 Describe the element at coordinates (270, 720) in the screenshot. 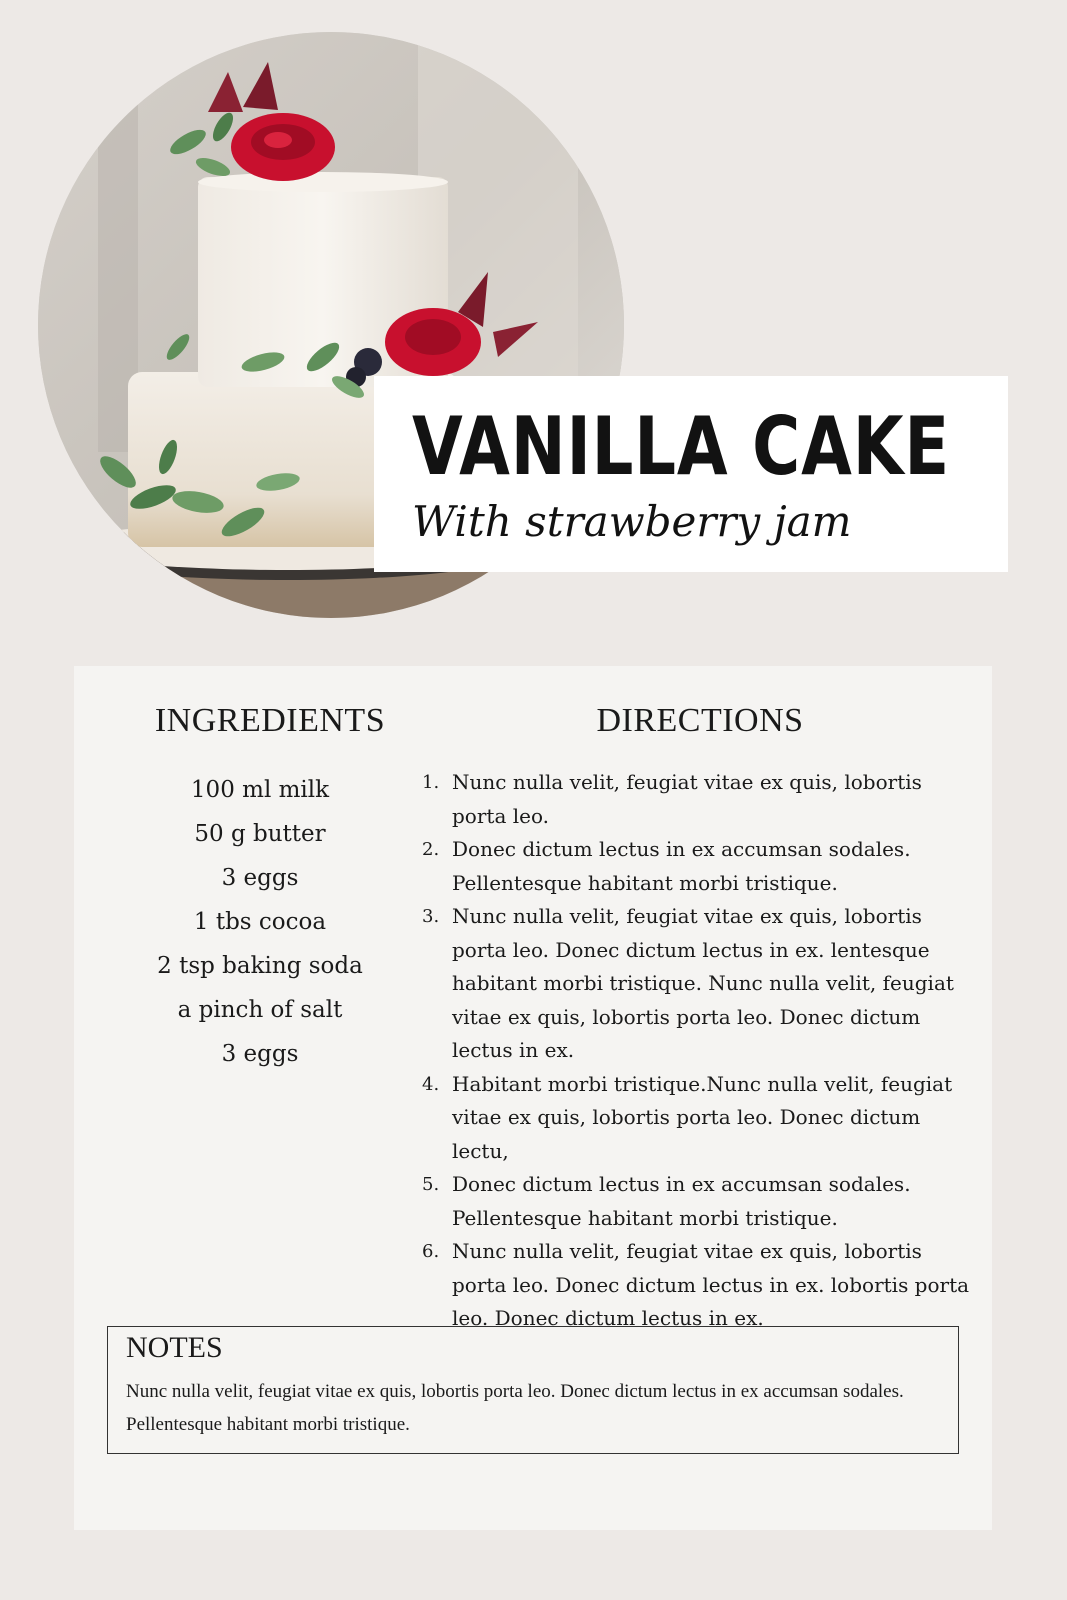

I see `ingredients-heading: INGREDIENTS` at that location.